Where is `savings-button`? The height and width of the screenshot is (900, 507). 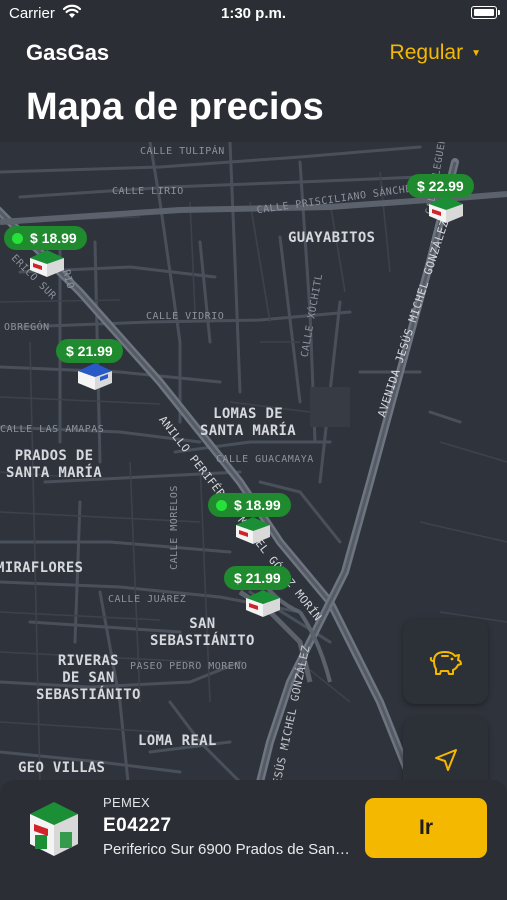 savings-button is located at coordinates (445, 661).